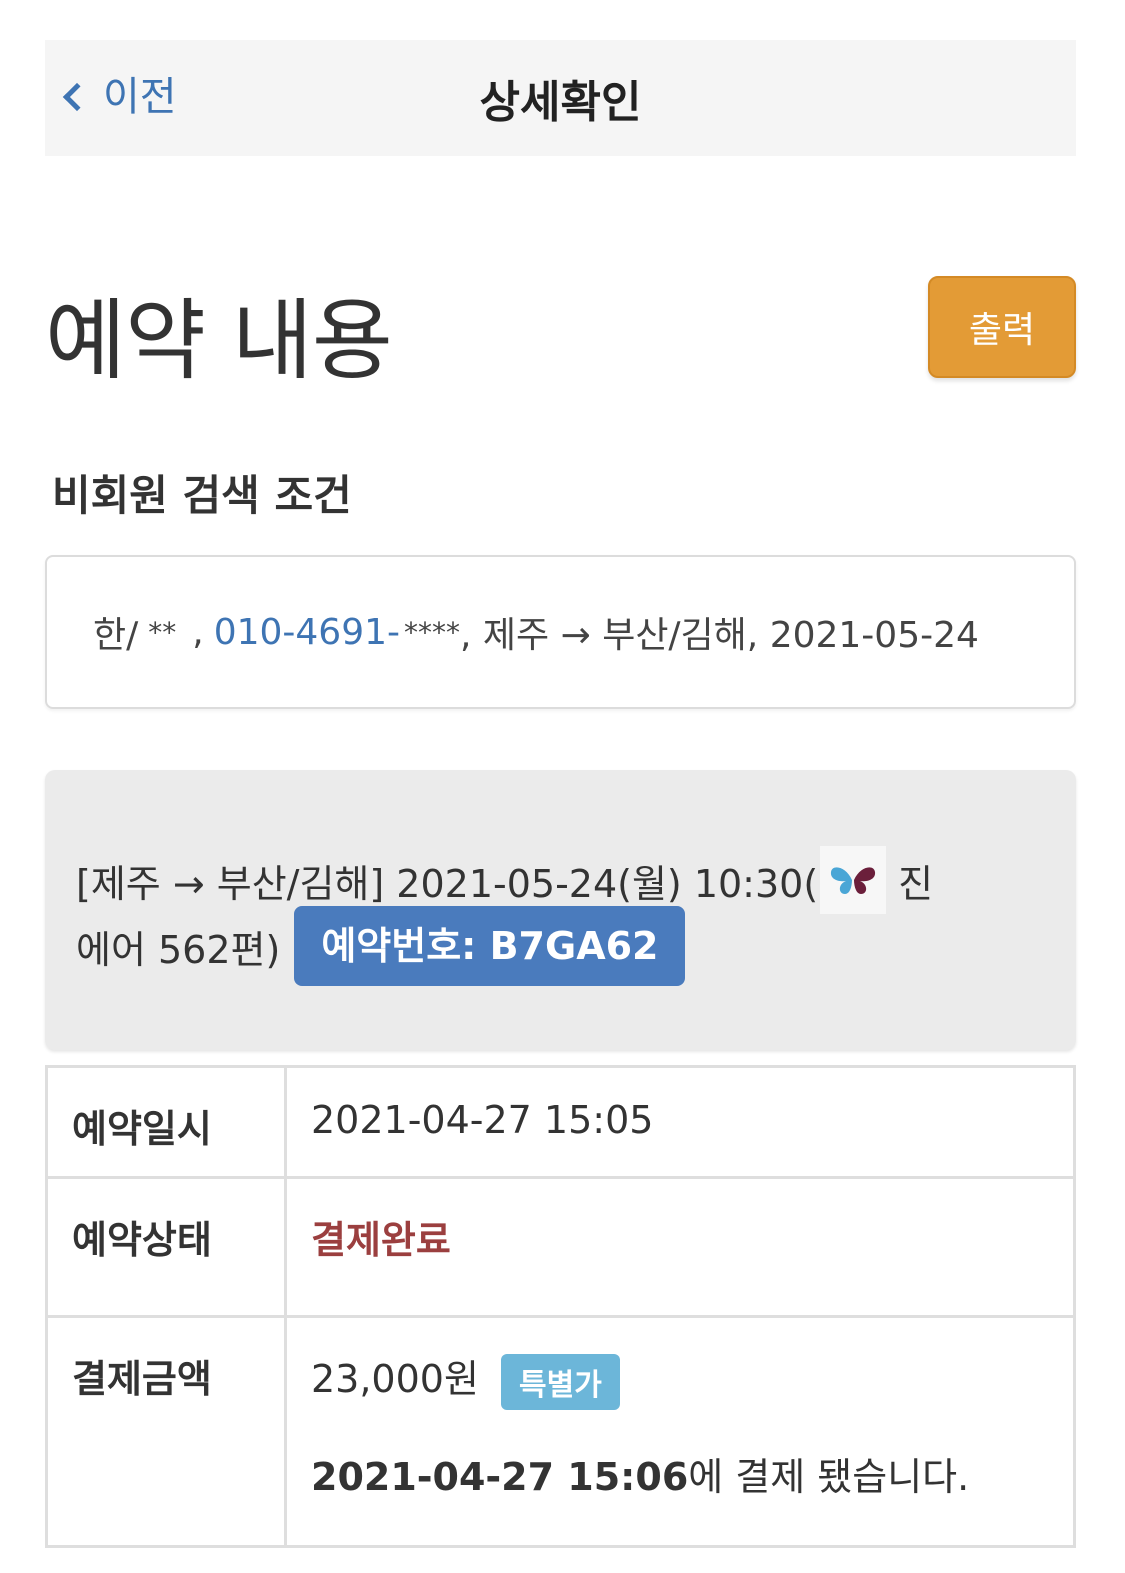 The image size is (1125, 1573). What do you see at coordinates (166, 1431) in the screenshot?
I see `row-label: 결제금액` at bounding box center [166, 1431].